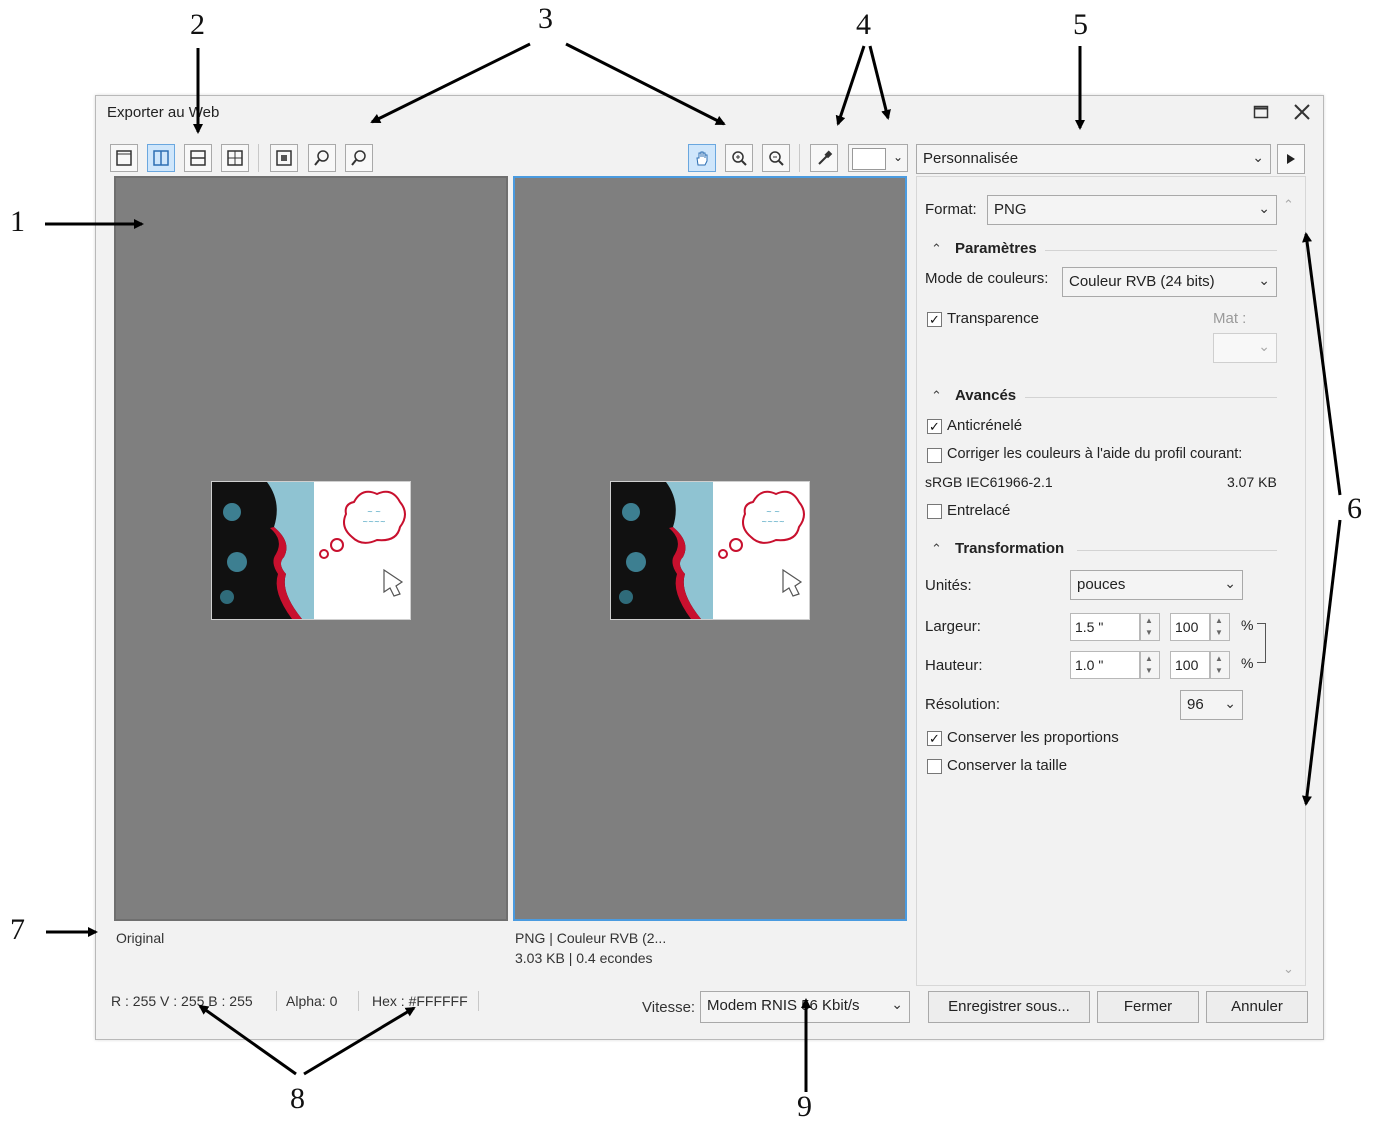  Describe the element at coordinates (1010, 209) in the screenshot. I see `format-value: PNG` at that location.